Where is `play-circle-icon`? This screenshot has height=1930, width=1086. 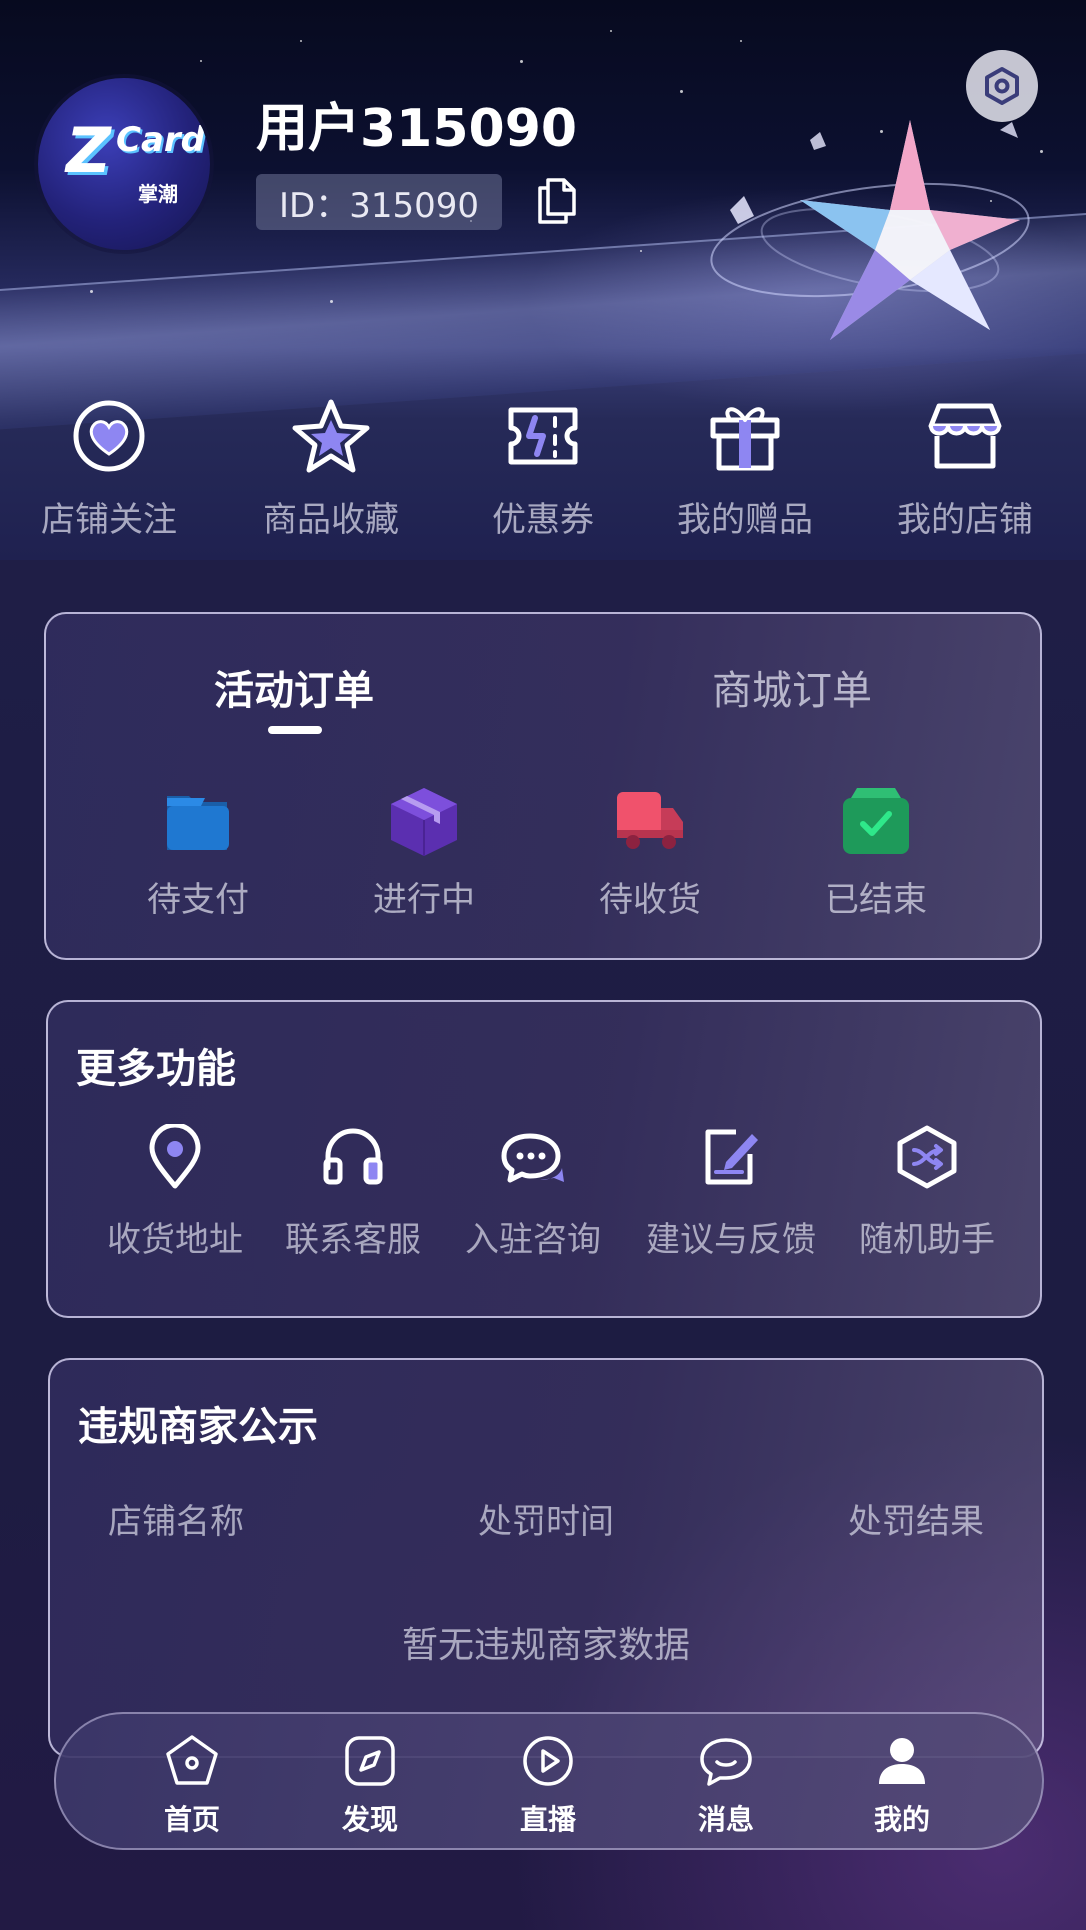
play-circle-icon is located at coordinates (548, 1761).